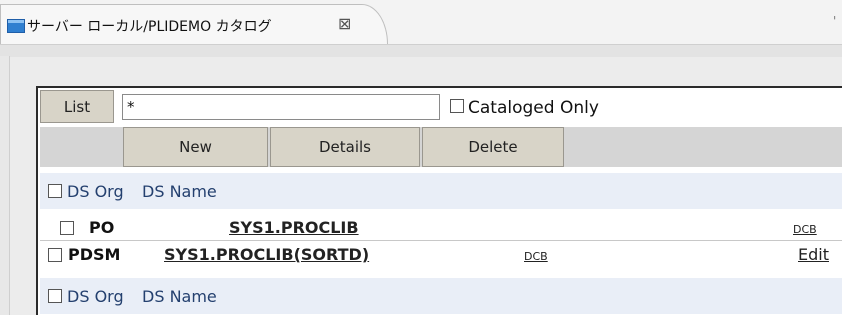  What do you see at coordinates (266, 254) in the screenshot?
I see `row-ds-name-link: SYS1.PROCLIB(SORTD)` at bounding box center [266, 254].